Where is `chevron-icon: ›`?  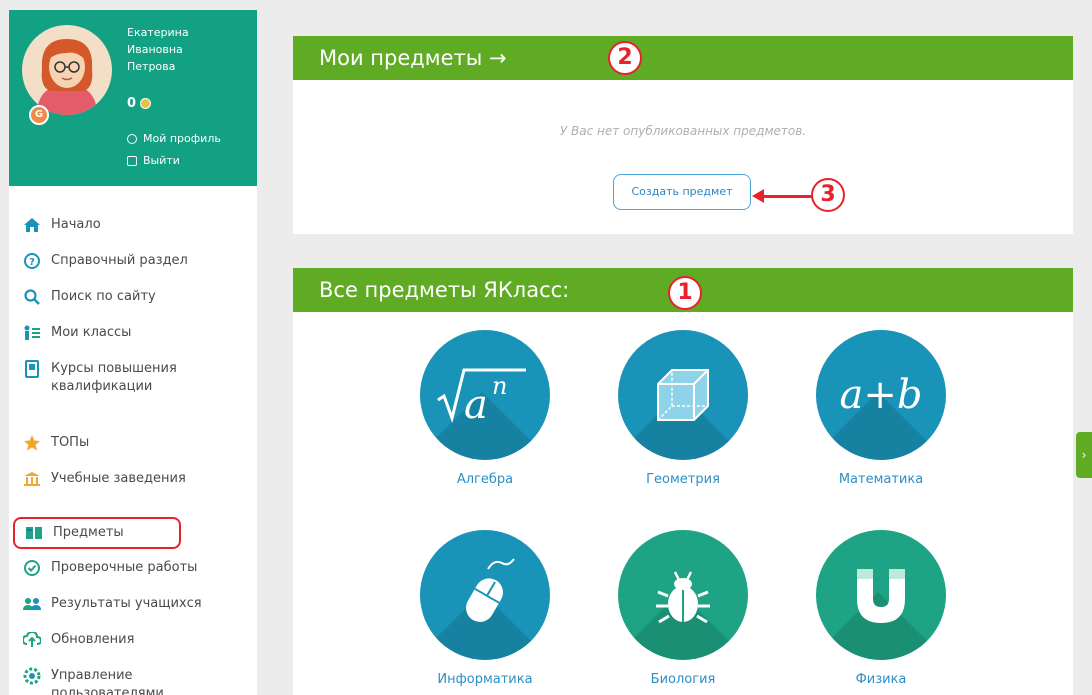 chevron-icon: › is located at coordinates (1084, 455).